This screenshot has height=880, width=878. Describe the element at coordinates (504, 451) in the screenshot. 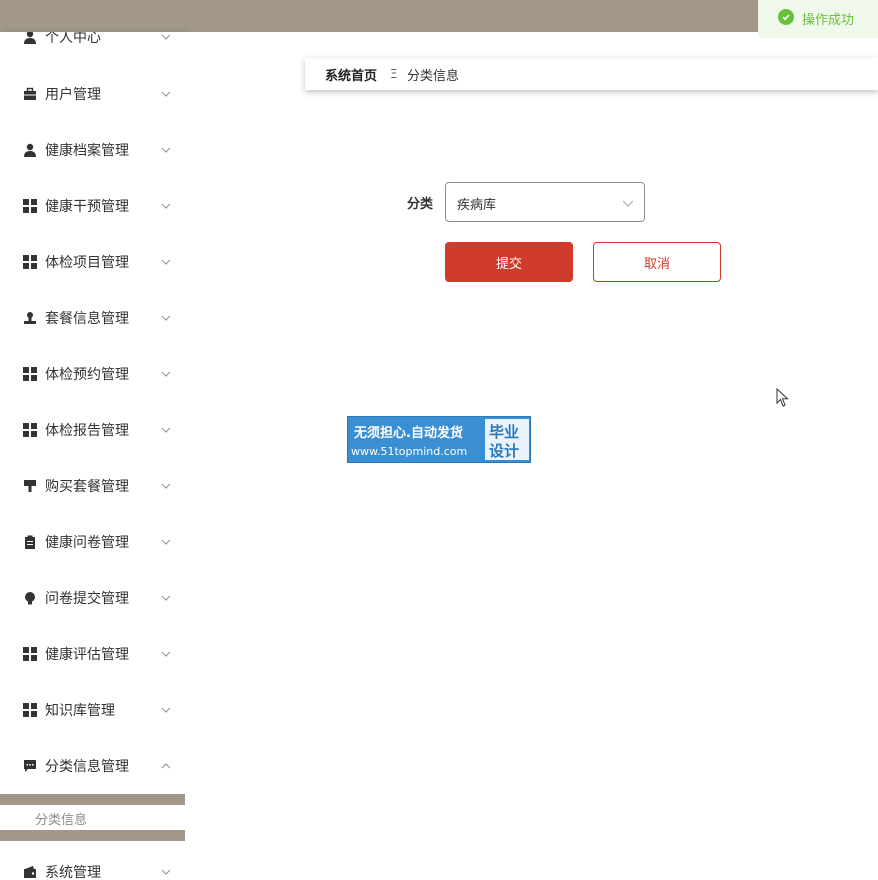

I see `watermark-right-line2: 设计` at that location.